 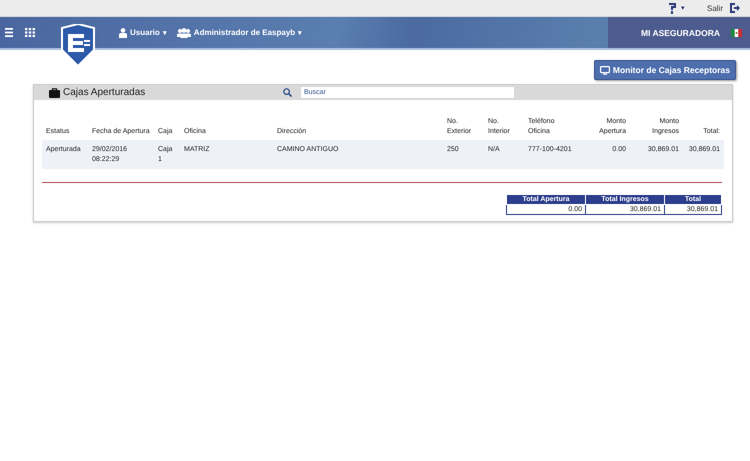 What do you see at coordinates (714, 8) in the screenshot?
I see `logout-link: Salir` at bounding box center [714, 8].